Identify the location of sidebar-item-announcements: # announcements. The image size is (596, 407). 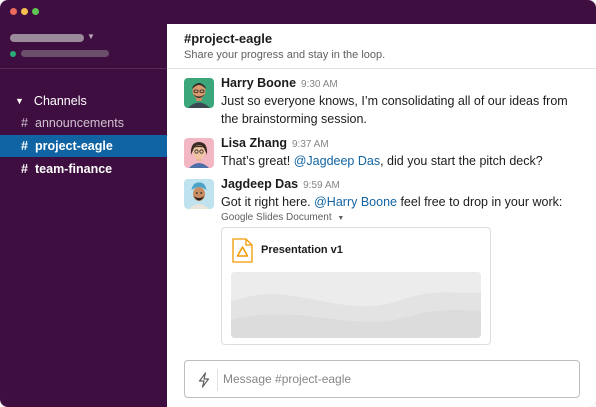
(83, 123).